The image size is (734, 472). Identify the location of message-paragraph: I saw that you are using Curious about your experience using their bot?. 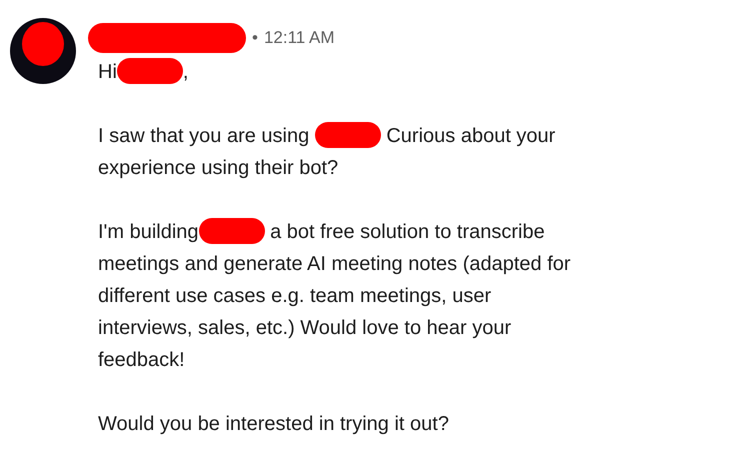
(334, 152).